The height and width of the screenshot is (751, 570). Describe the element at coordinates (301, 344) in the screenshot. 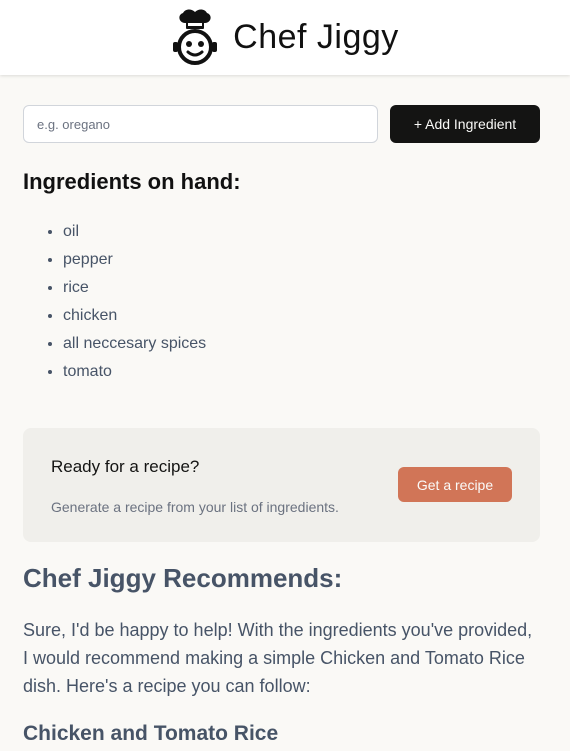

I see `ingredient-item: all neccesary spices` at that location.